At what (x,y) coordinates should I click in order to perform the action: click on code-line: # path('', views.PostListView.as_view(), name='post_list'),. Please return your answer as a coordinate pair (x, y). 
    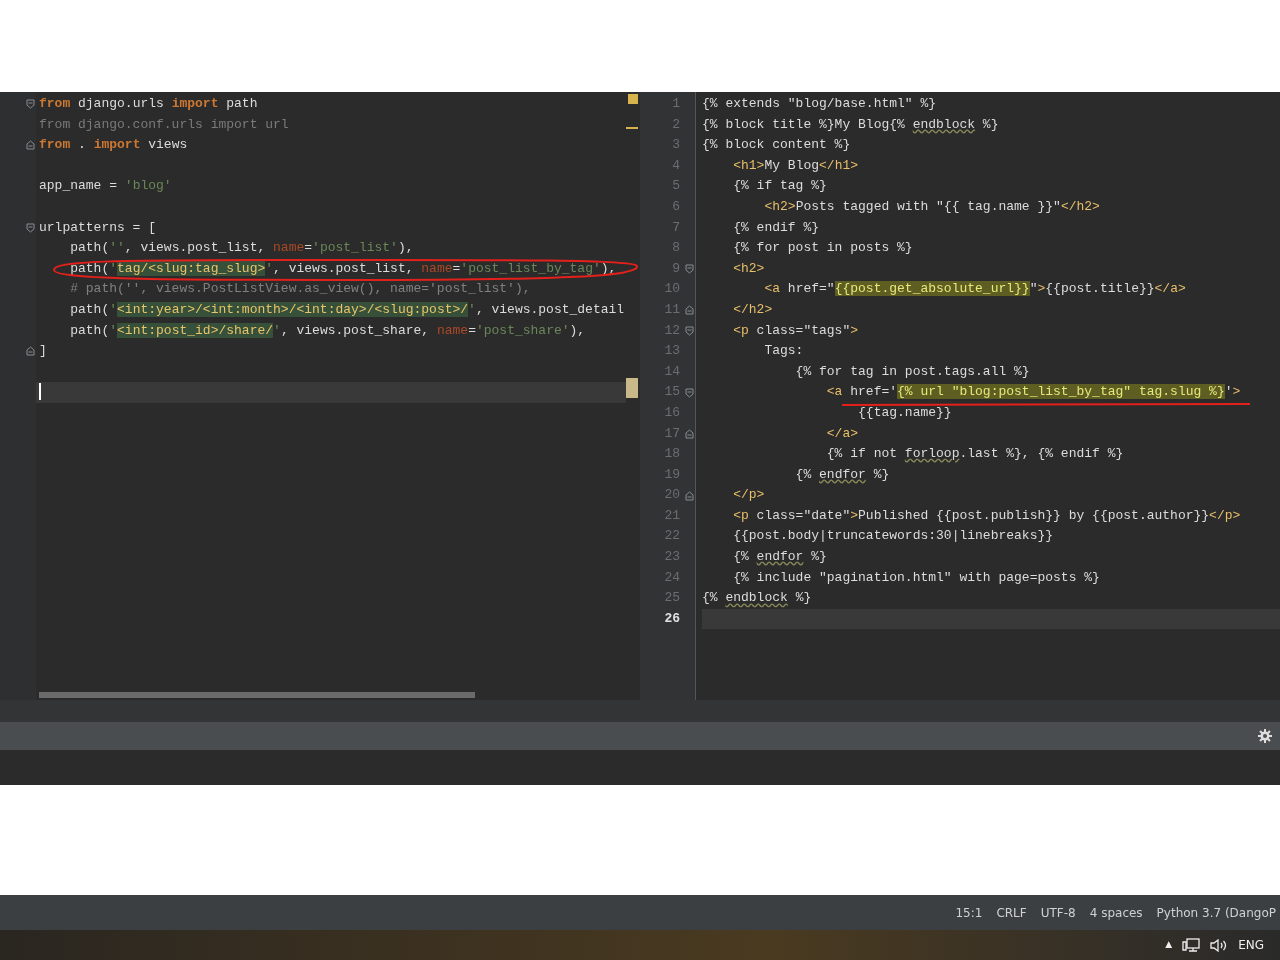
    Looking at the image, I should click on (300, 289).